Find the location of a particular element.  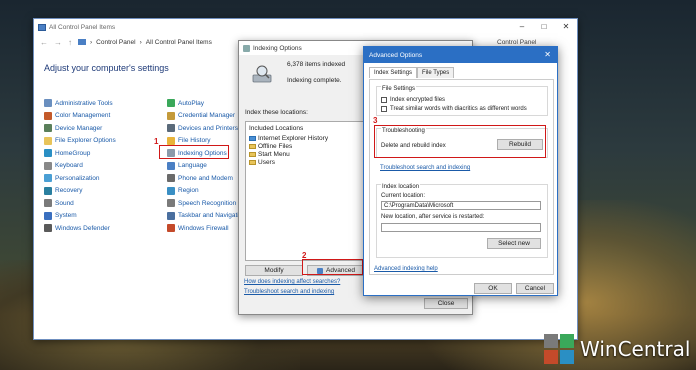

control-panel-item: Keyboard is located at coordinates (80, 166).